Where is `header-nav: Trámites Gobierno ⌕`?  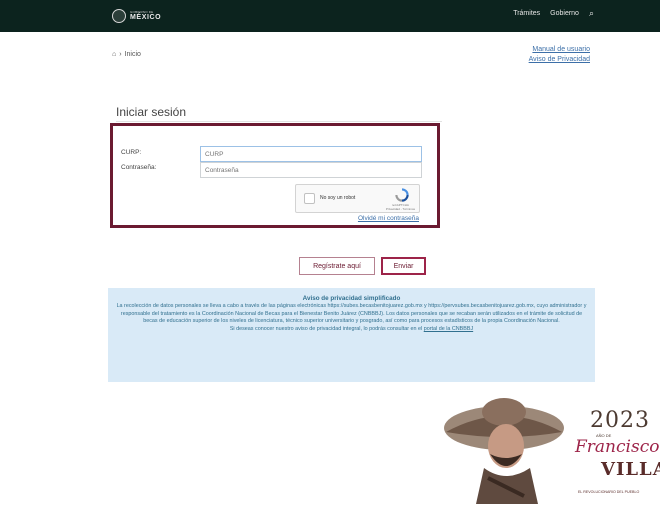 header-nav: Trámites Gobierno ⌕ is located at coordinates (553, 13).